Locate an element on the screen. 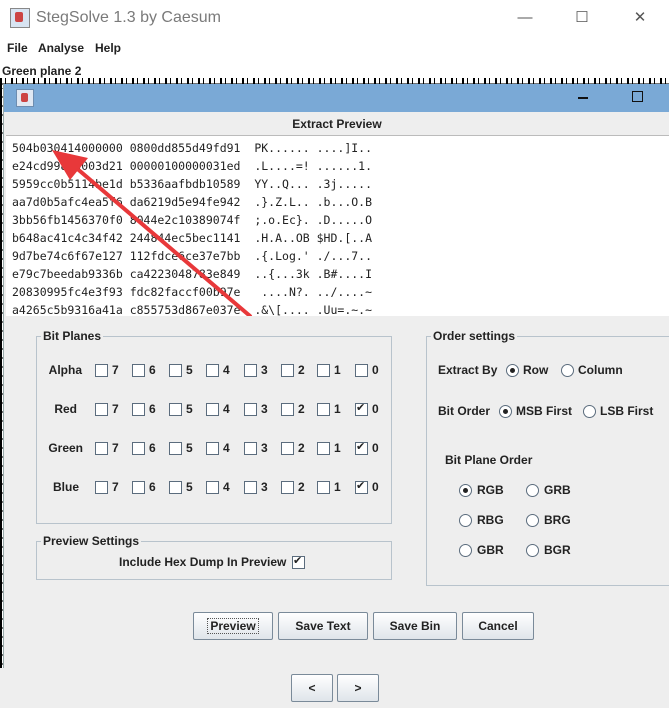 The height and width of the screenshot is (708, 669). red-bit-2-checkbox is located at coordinates (287, 409).